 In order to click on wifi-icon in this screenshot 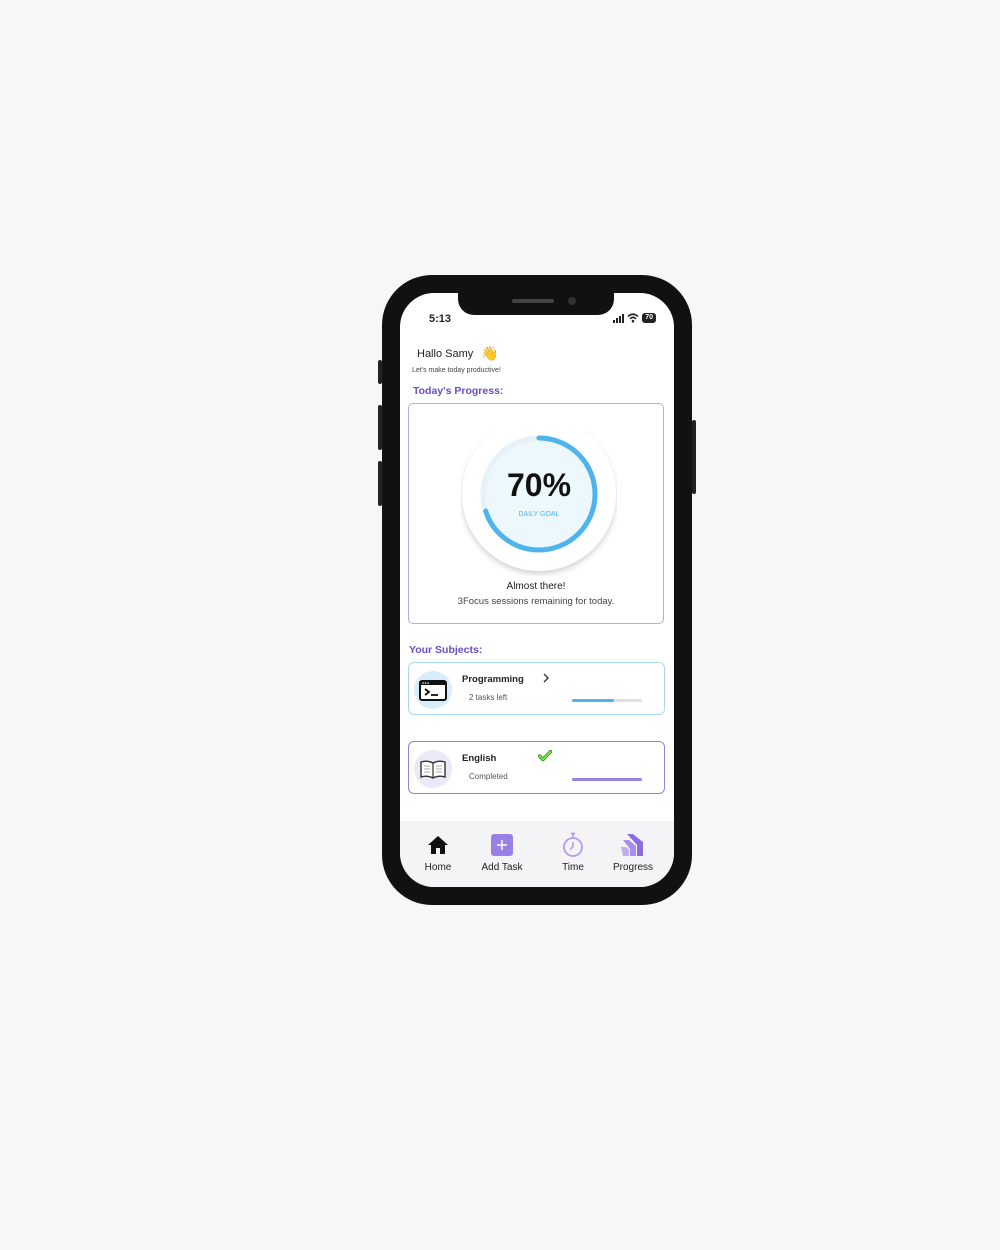, I will do `click(633, 318)`.